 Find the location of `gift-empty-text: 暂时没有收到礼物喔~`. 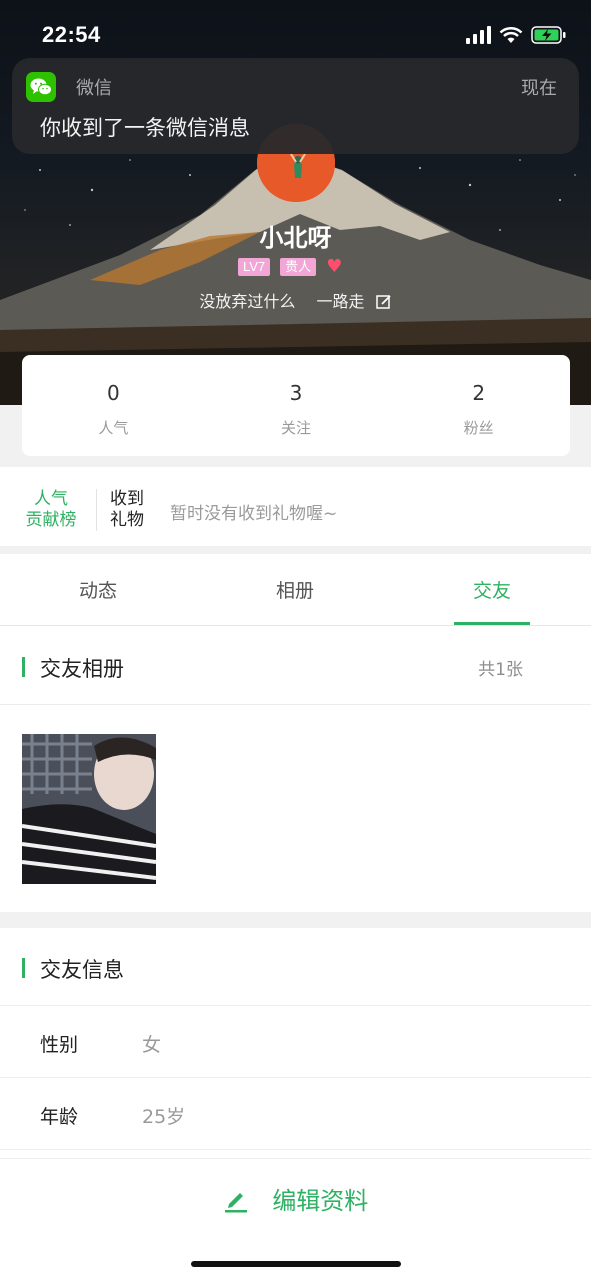

gift-empty-text: 暂时没有收到礼物喔~ is located at coordinates (254, 514).